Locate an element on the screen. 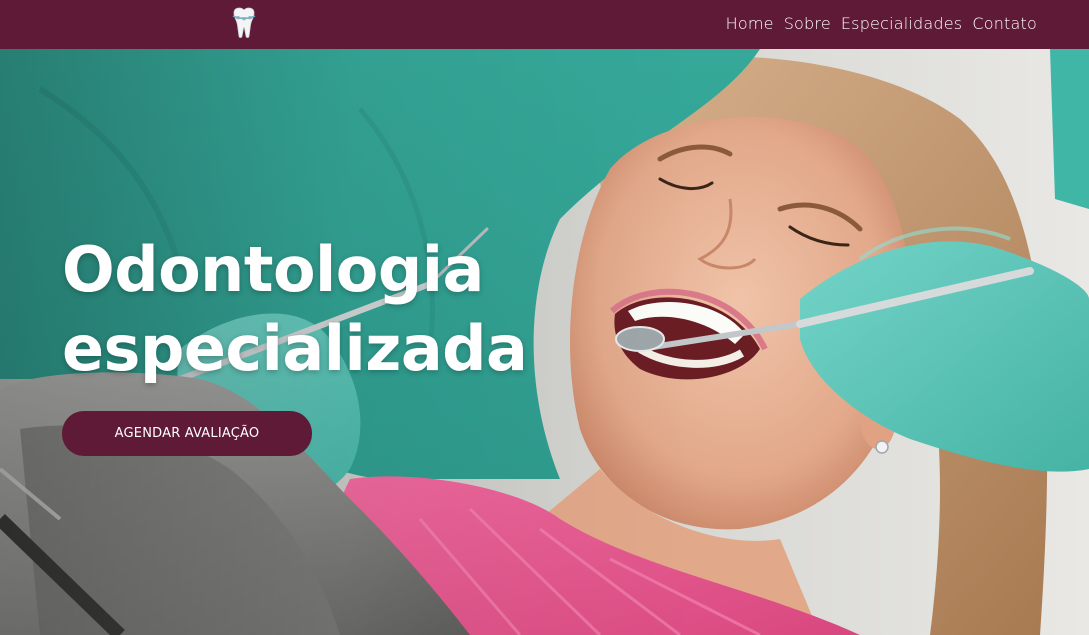  hero-title: Odontologia especializada is located at coordinates (322, 309).